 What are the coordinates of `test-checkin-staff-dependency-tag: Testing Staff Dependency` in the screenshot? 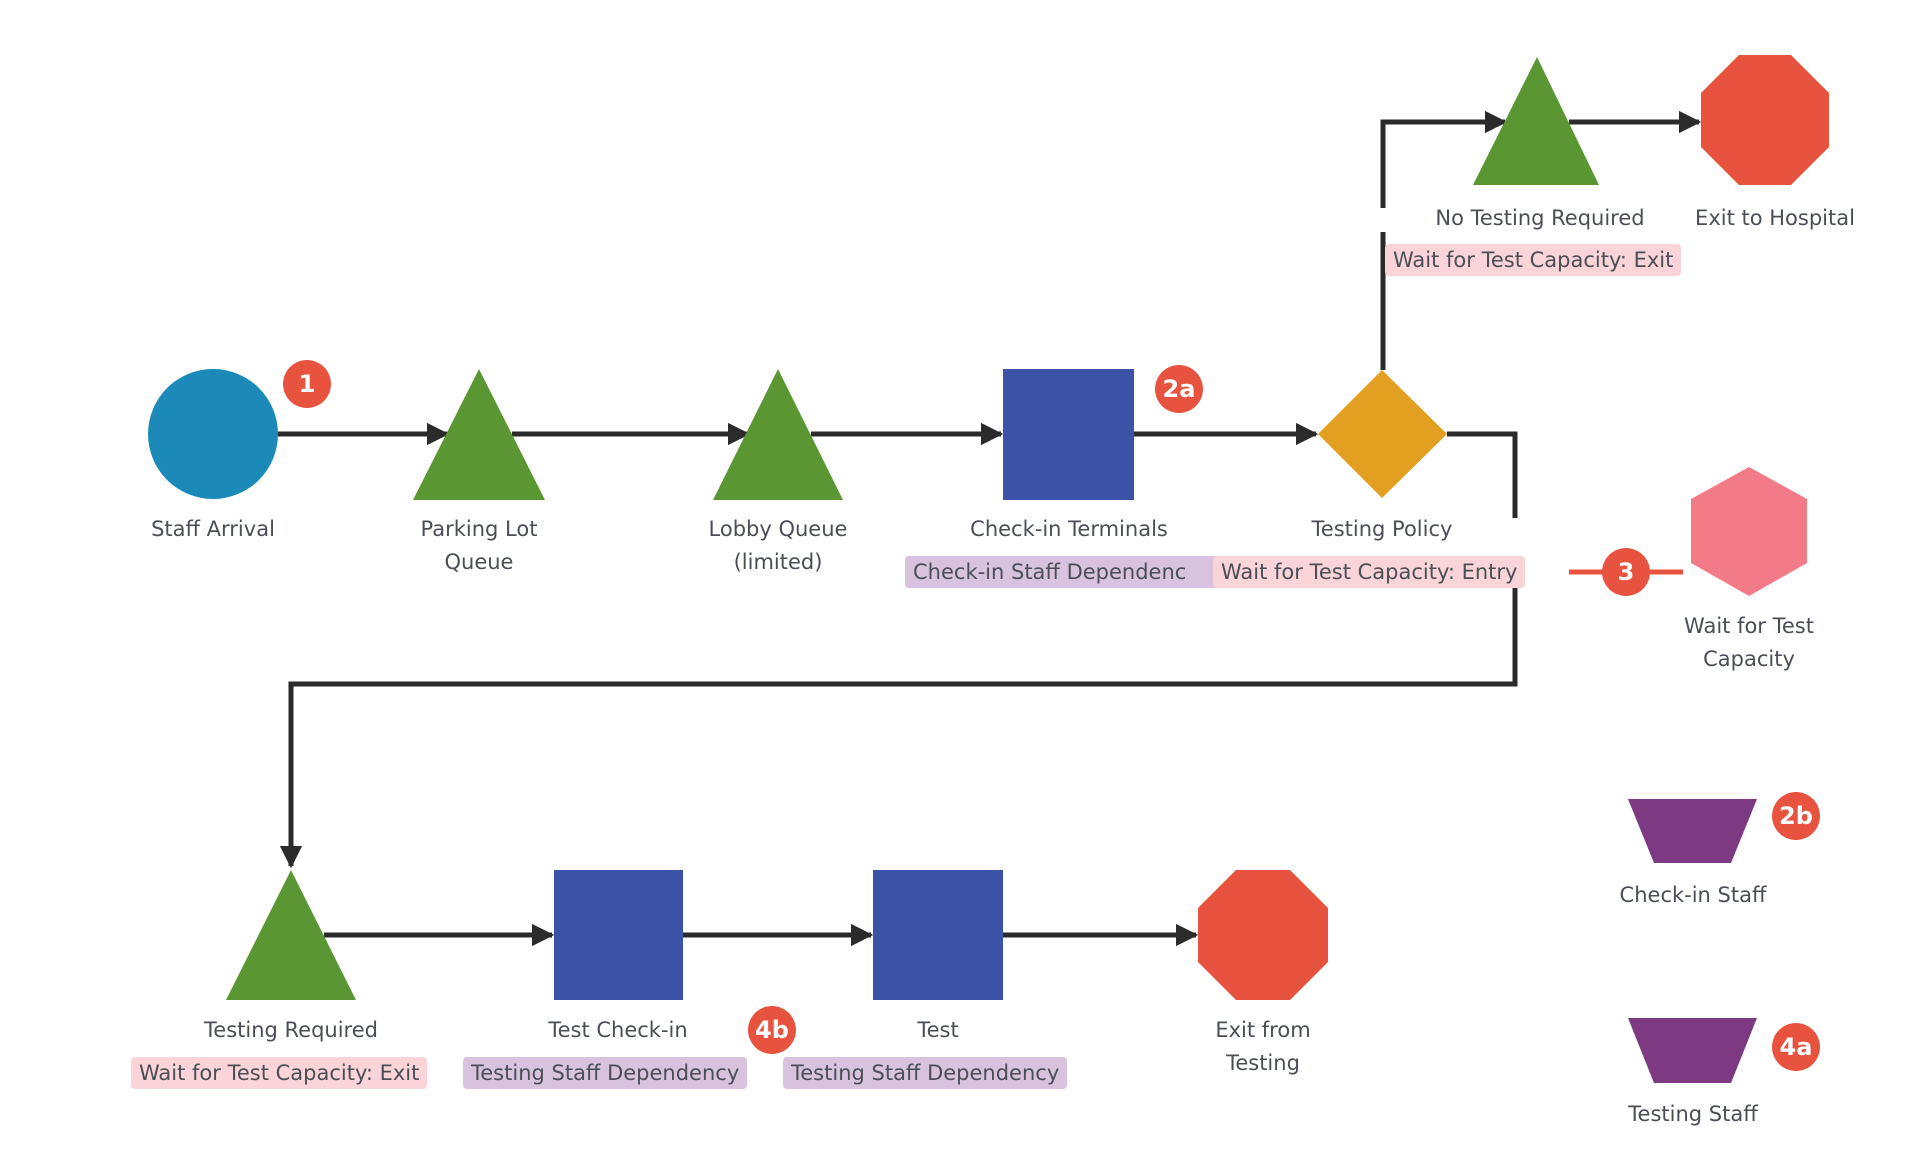 It's located at (605, 1073).